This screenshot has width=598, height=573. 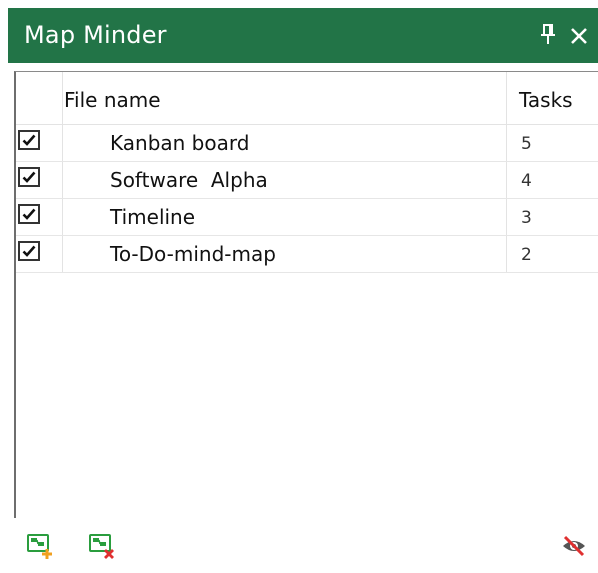 I want to click on bottom-toolbar, so click(x=303, y=545).